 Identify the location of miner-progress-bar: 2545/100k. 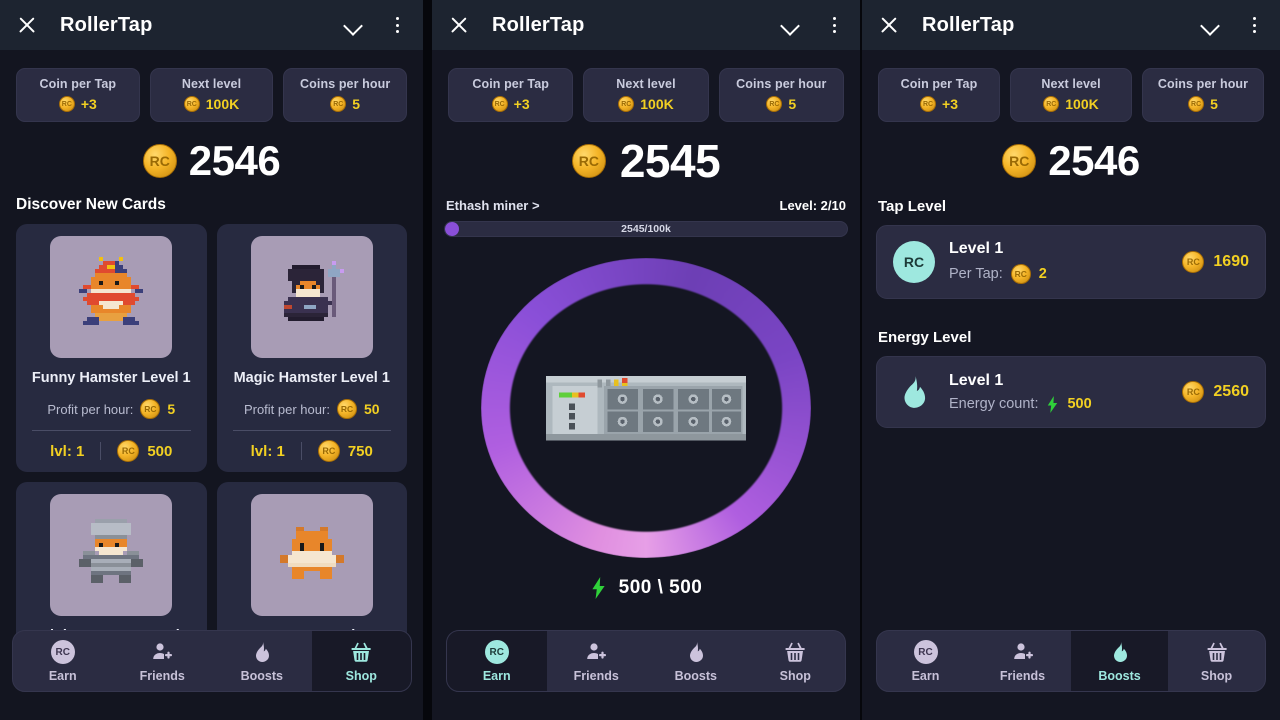
(646, 229).